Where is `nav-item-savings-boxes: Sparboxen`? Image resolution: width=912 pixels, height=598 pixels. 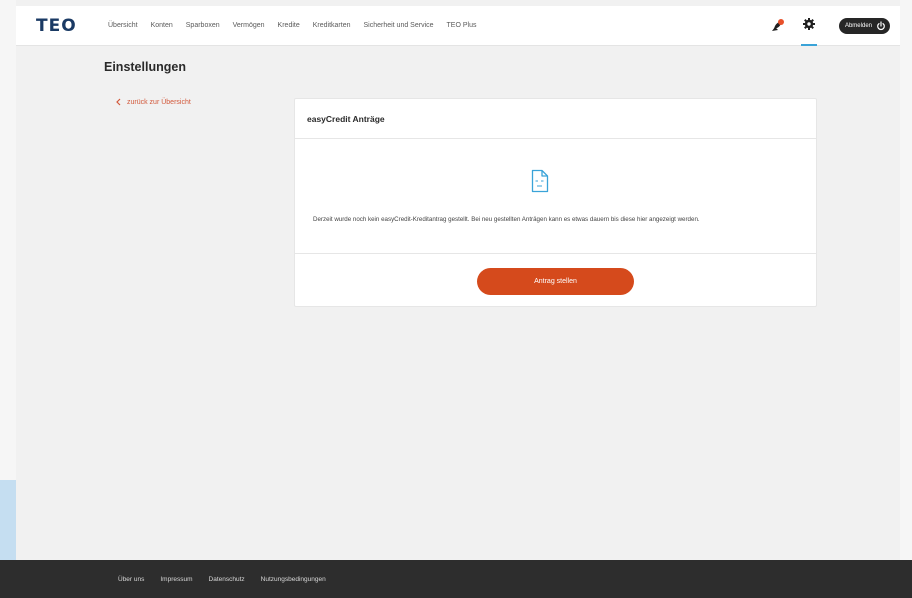 nav-item-savings-boxes: Sparboxen is located at coordinates (203, 25).